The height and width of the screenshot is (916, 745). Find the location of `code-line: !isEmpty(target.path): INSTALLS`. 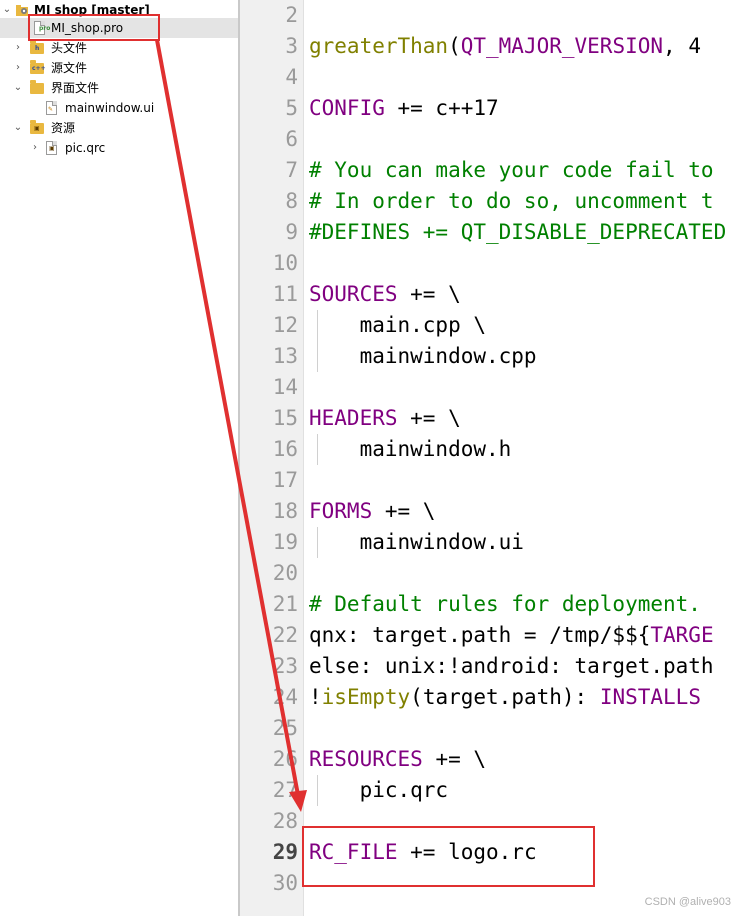

code-line: !isEmpty(target.path): INSTALLS is located at coordinates (505, 697).